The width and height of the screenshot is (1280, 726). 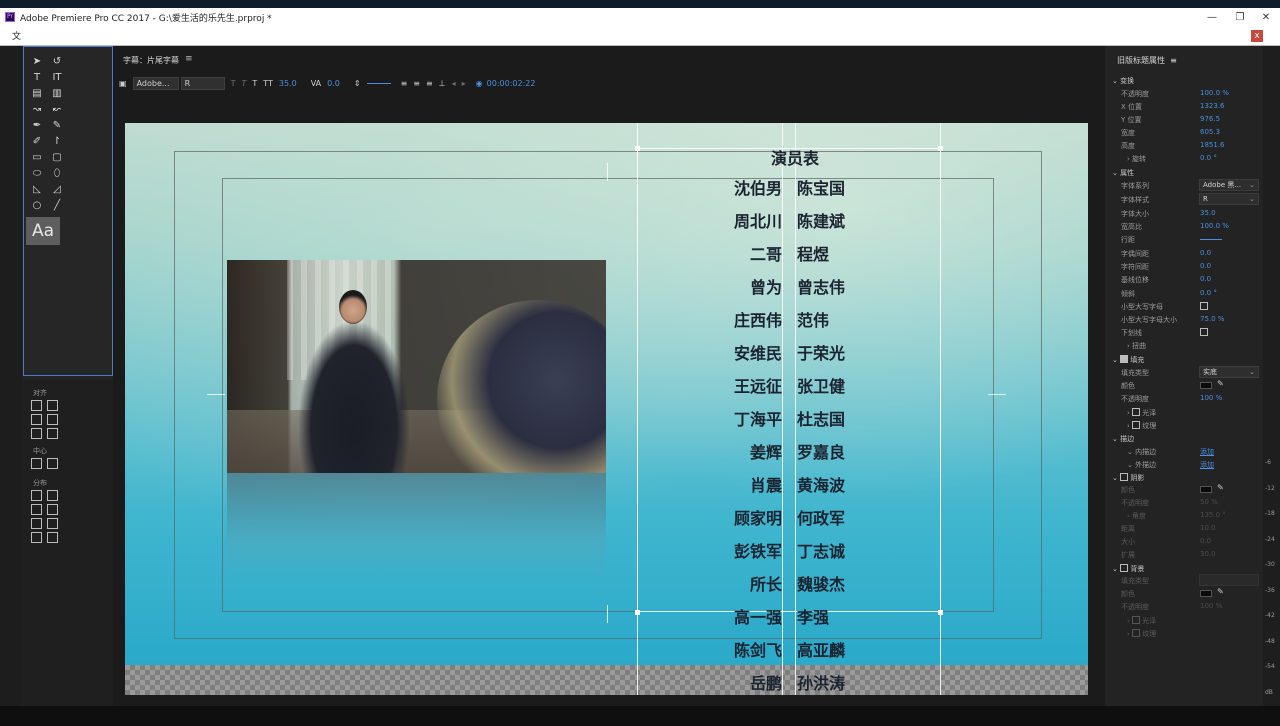 What do you see at coordinates (1141, 465) in the screenshot?
I see `outer-stroke-label: ⌄ 外描边` at bounding box center [1141, 465].